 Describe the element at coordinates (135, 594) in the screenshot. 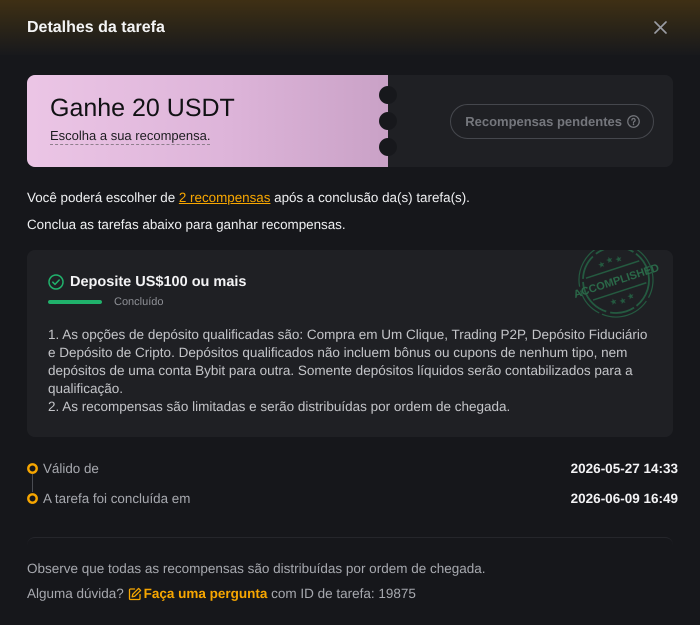

I see `edit-icon` at that location.